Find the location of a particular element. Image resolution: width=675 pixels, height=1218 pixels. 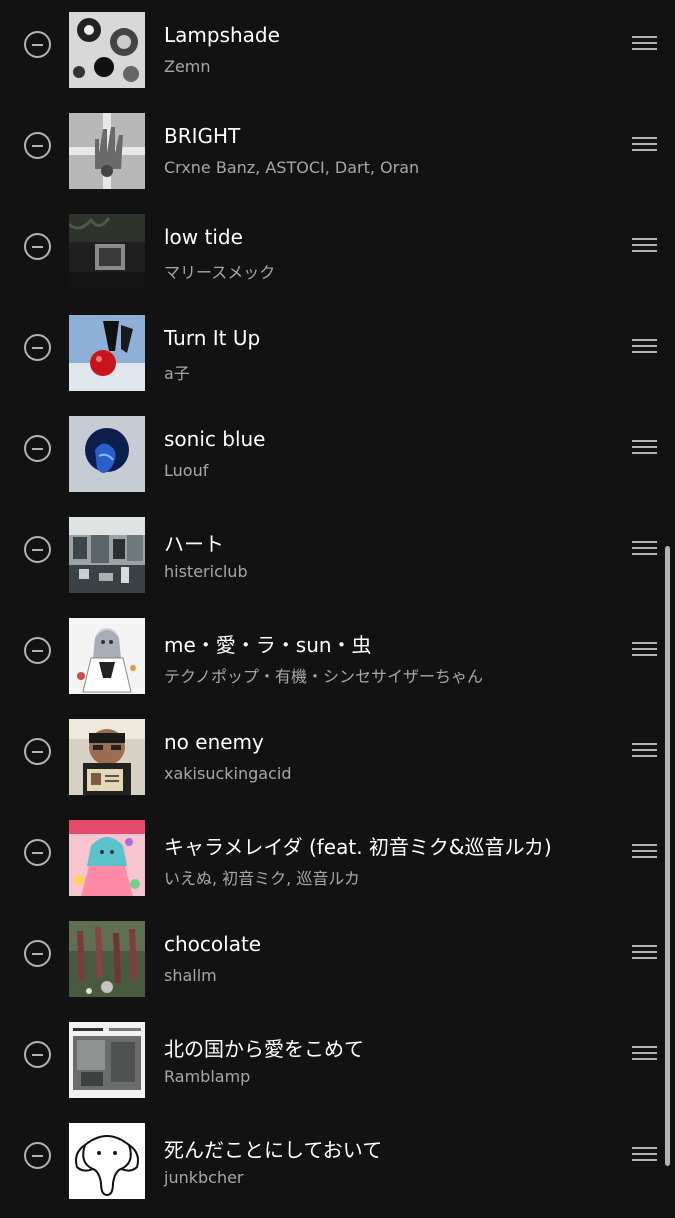

track-artist: a子 is located at coordinates (177, 373).